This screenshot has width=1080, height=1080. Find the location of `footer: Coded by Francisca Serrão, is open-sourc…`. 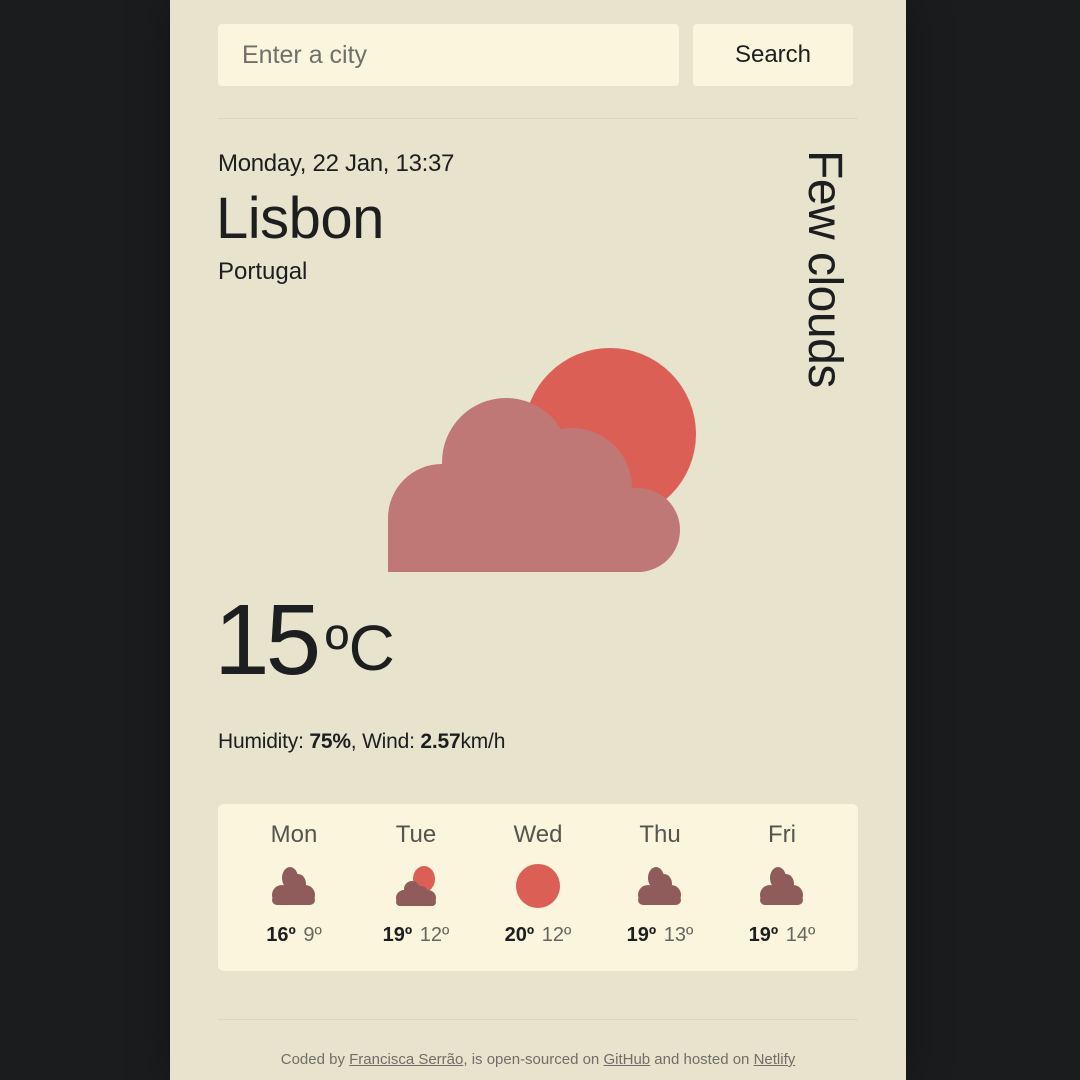

footer: Coded by Francisca Serrão, is open-sourc… is located at coordinates (538, 1059).